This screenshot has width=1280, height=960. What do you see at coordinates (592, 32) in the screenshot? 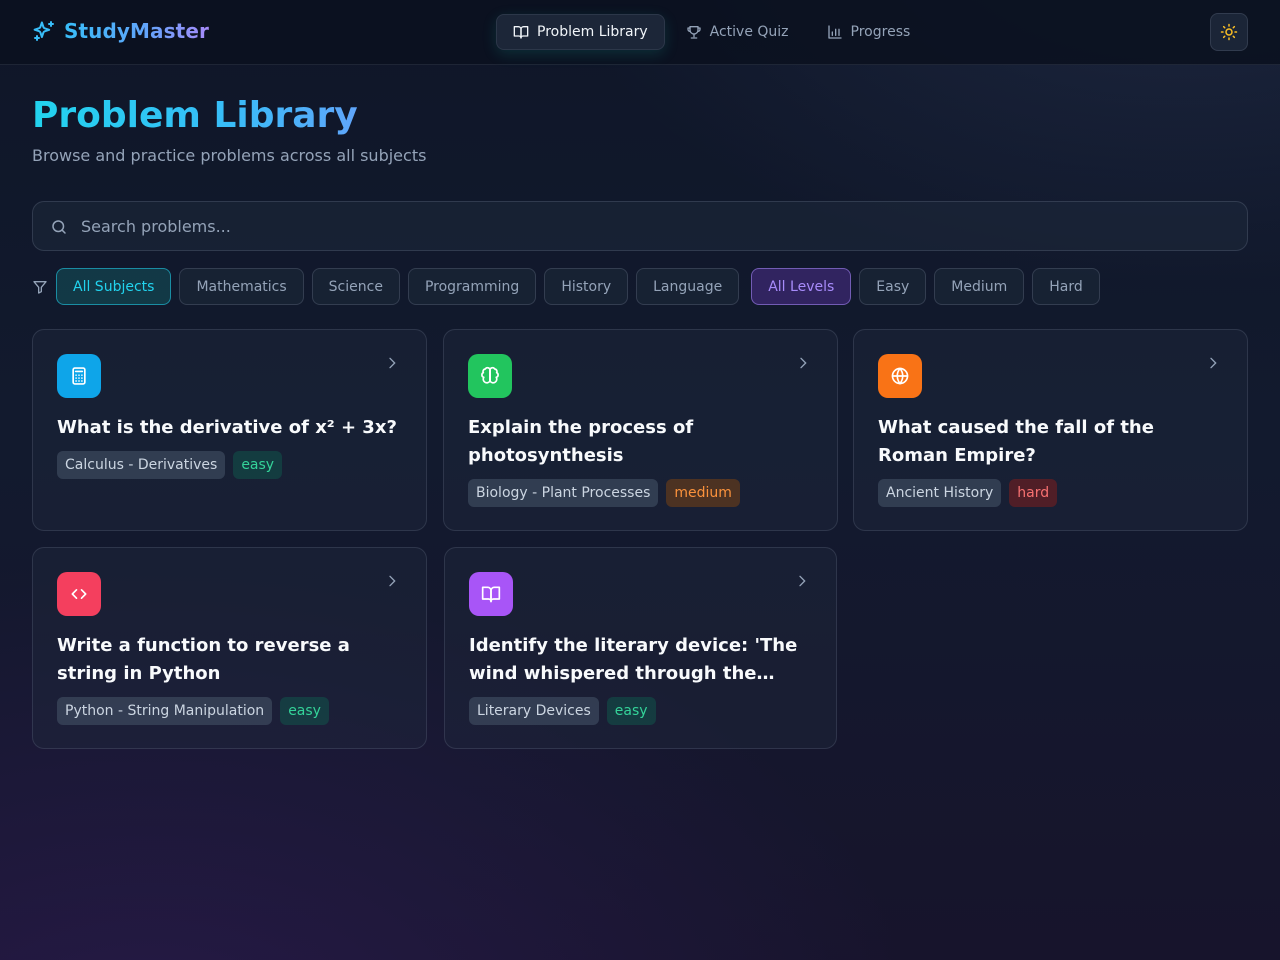
I see `tab-label: Problem Library` at bounding box center [592, 32].